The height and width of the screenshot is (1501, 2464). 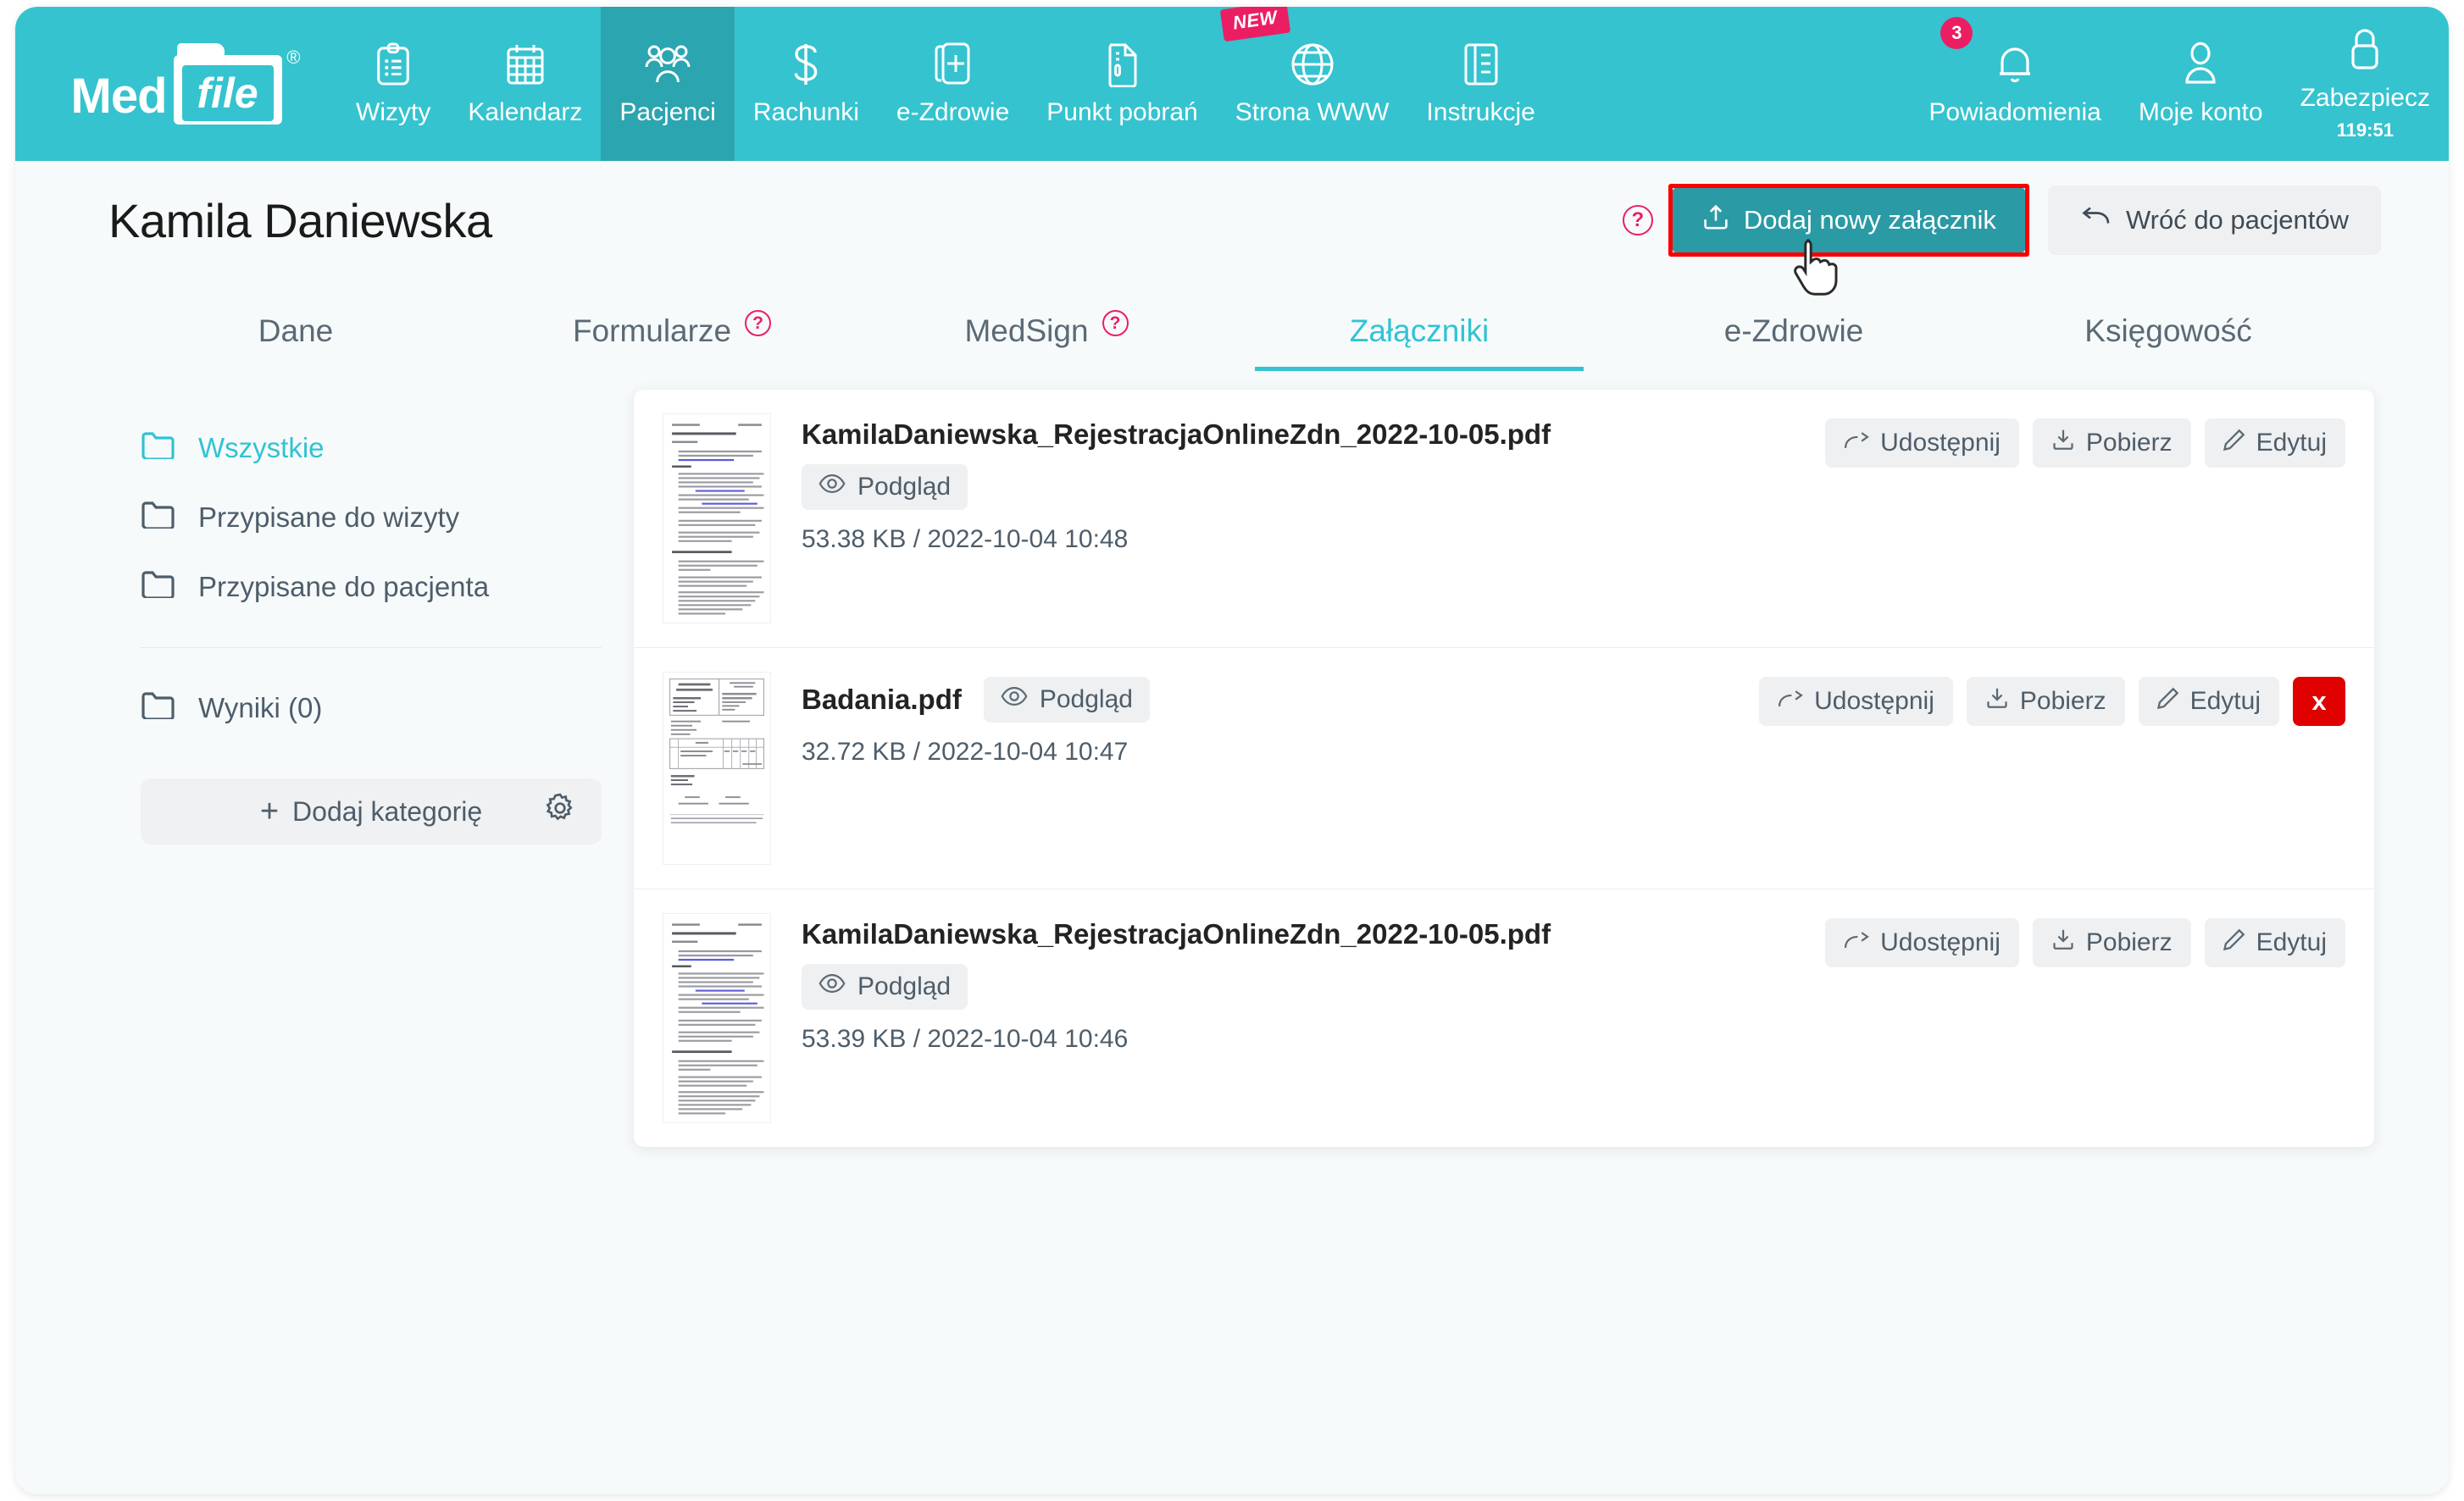 I want to click on add-attachment-button: Dodaj nowy załącznik, so click(x=1849, y=220).